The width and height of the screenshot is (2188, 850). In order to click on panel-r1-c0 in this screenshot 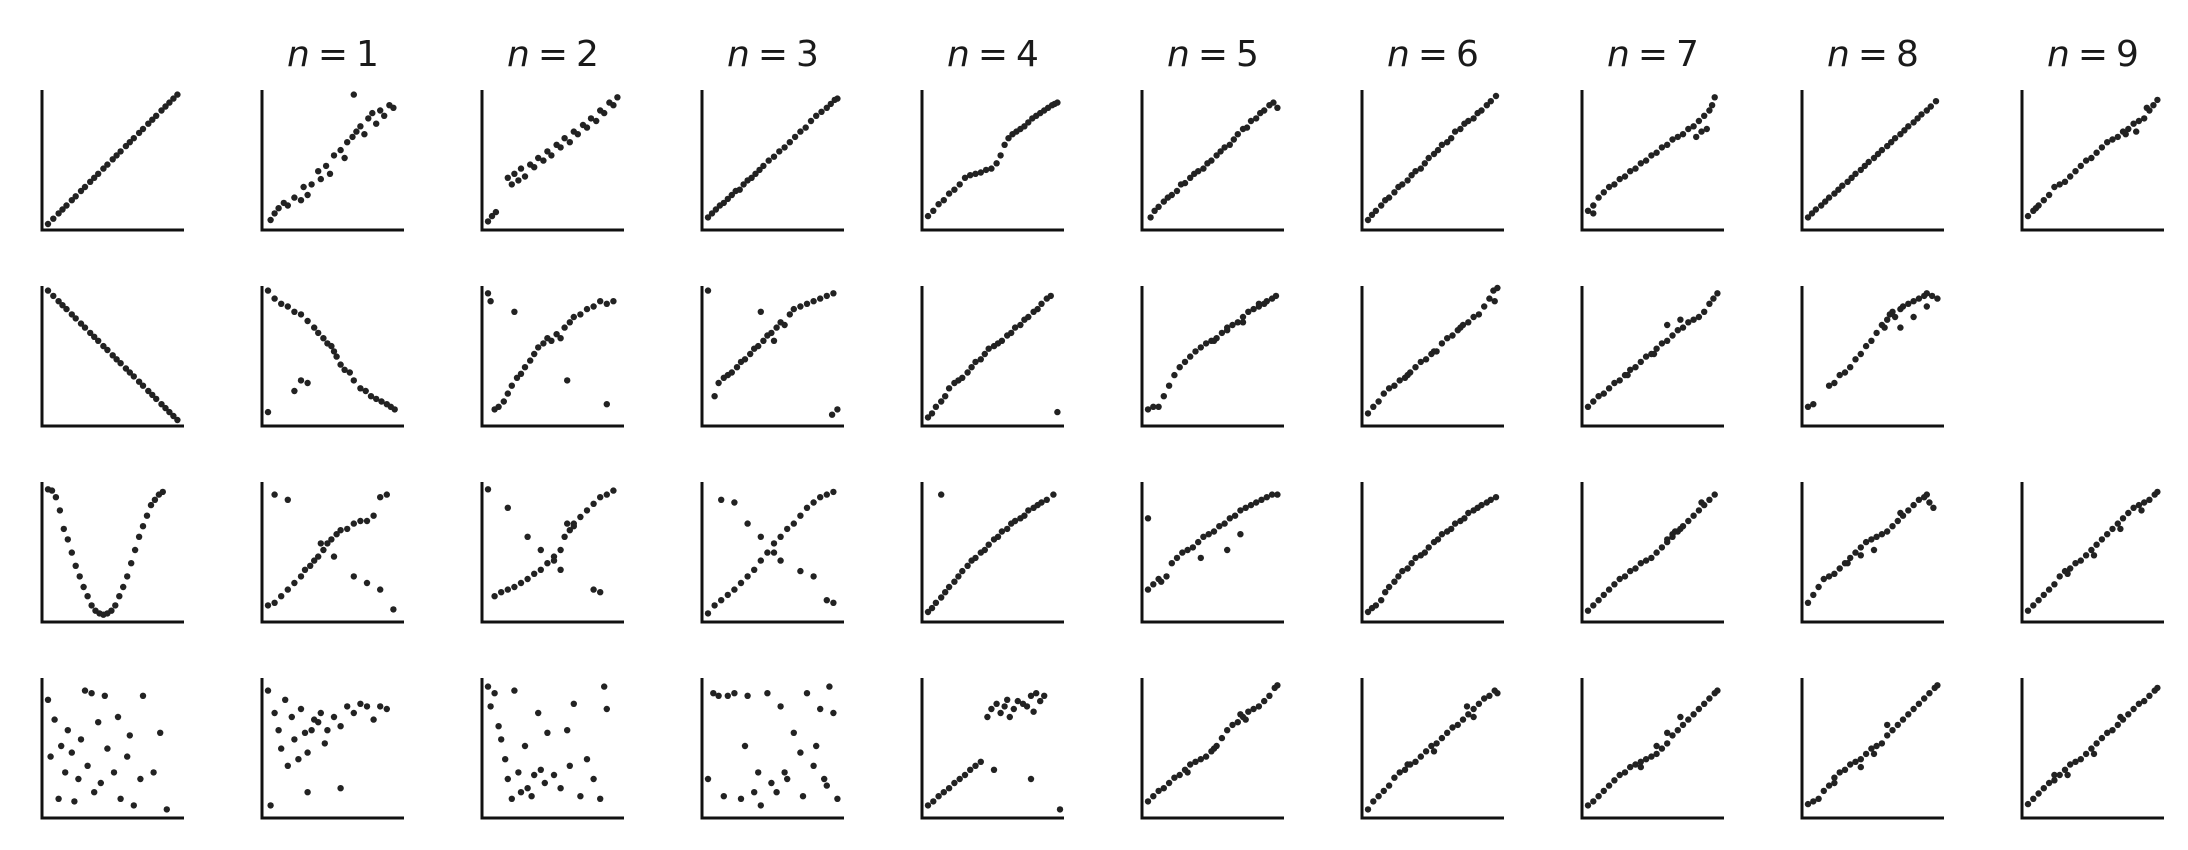, I will do `click(112, 161)`.